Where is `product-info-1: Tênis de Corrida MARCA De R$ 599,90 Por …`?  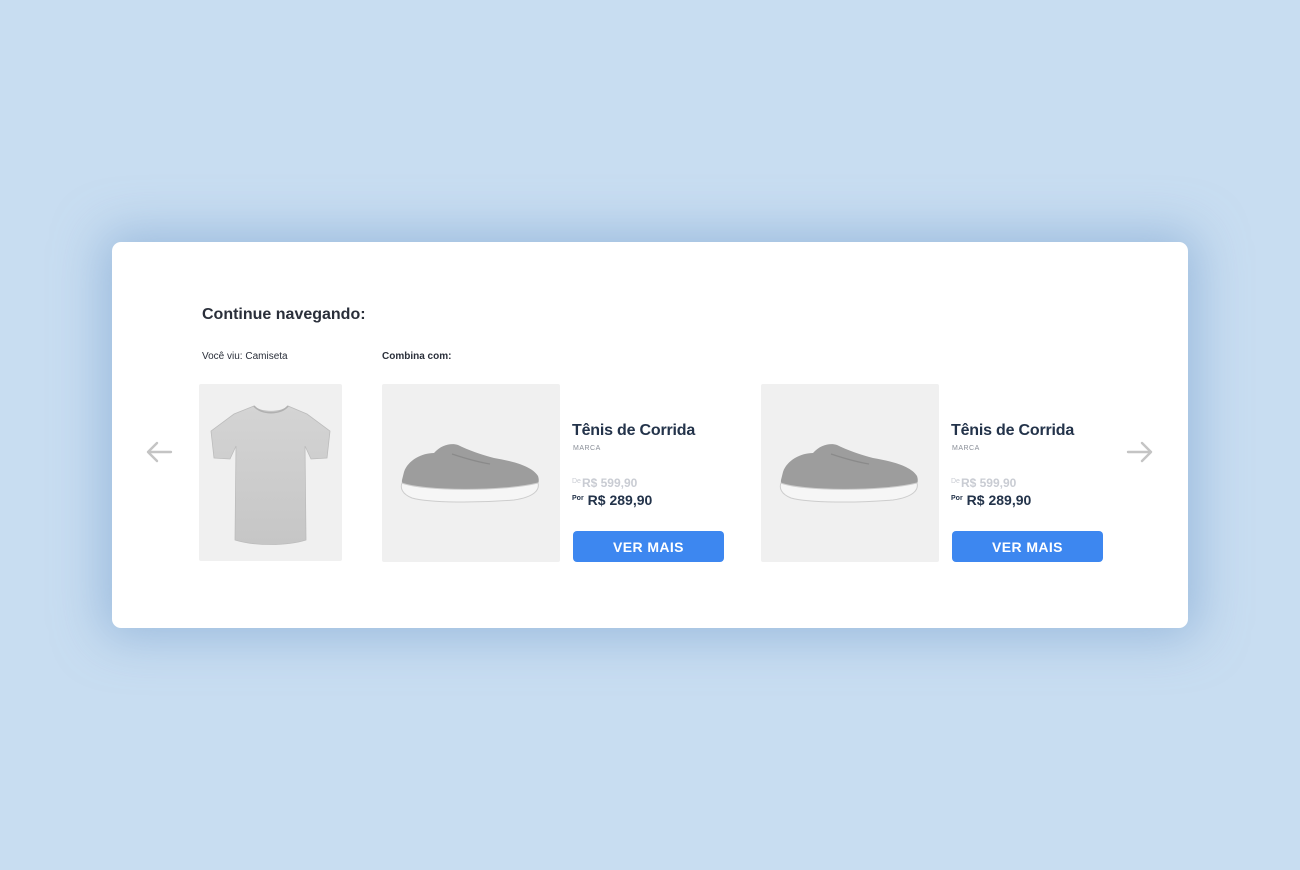
product-info-1: Tênis de Corrida MARCA De R$ 599,90 Por … is located at coordinates (652, 465).